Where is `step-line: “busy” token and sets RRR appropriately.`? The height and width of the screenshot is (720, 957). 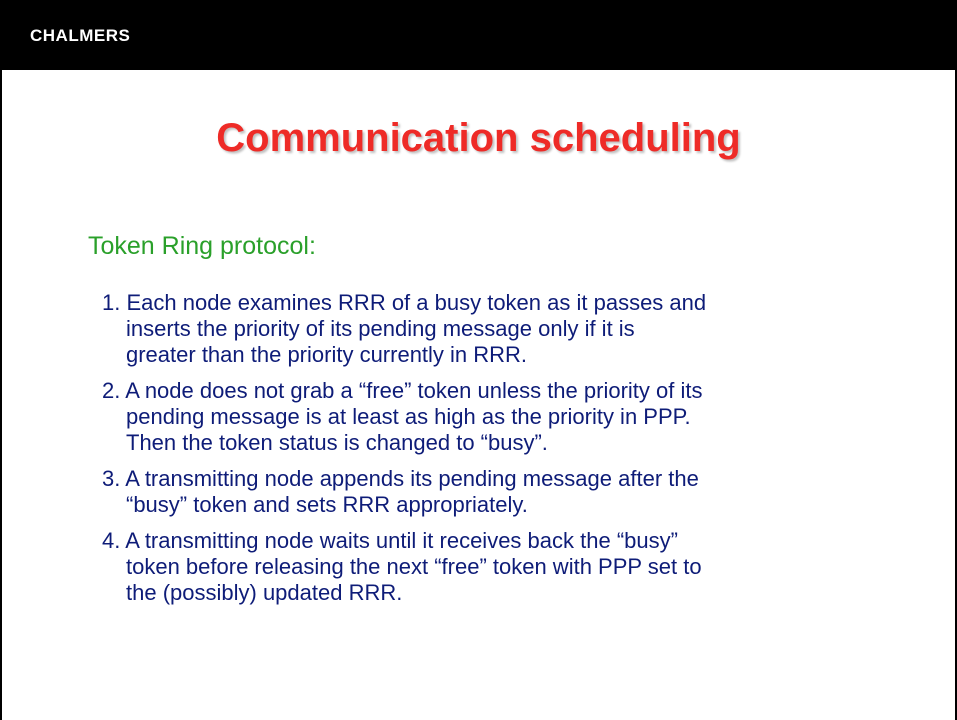
step-line: “busy” token and sets RRR appropriately. is located at coordinates (327, 504).